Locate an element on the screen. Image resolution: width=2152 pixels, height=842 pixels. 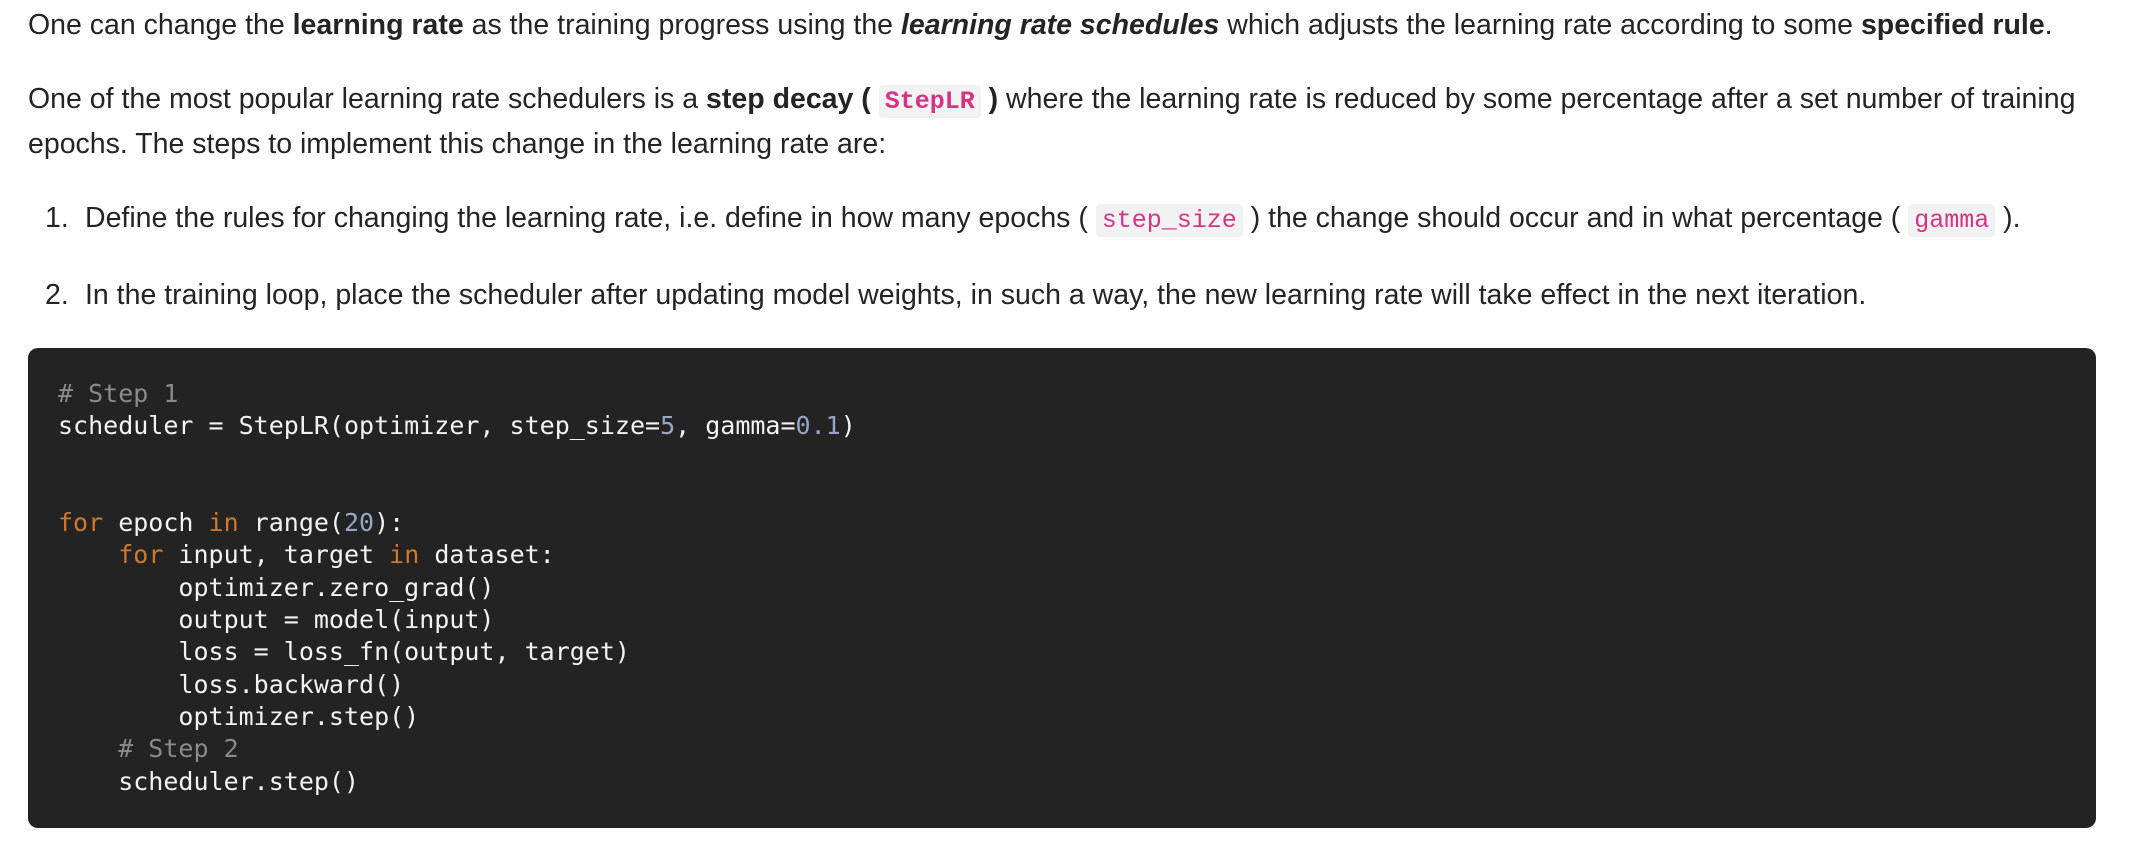
bold-learning-rate: learning rate is located at coordinates (378, 25).